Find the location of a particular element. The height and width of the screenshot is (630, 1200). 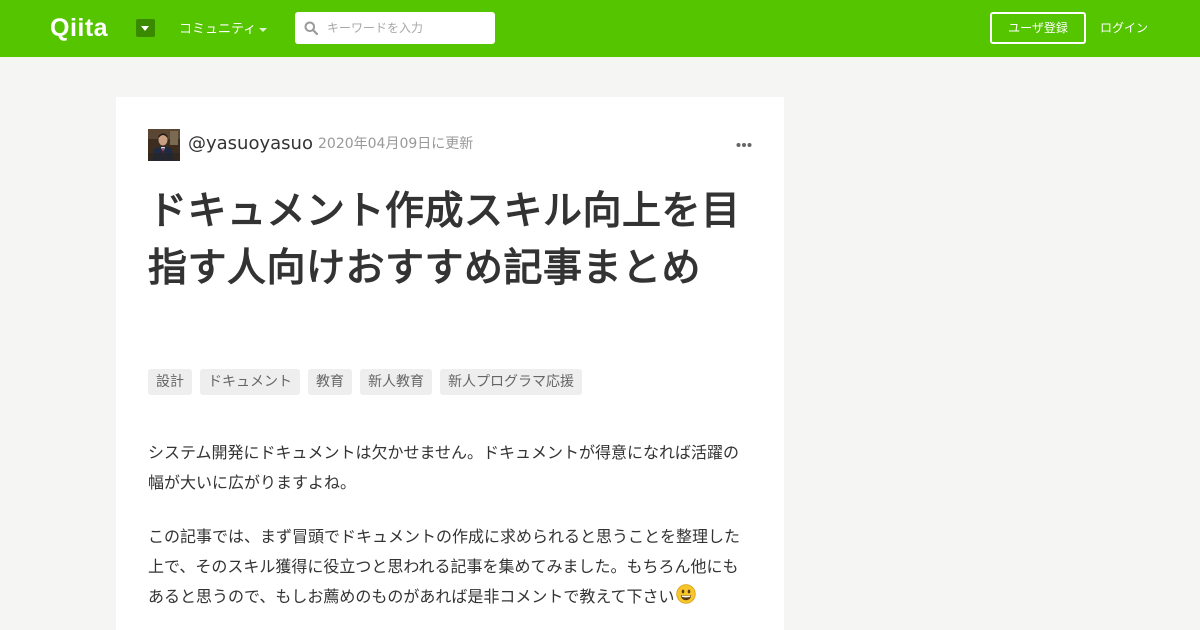

avatar-image is located at coordinates (164, 145).